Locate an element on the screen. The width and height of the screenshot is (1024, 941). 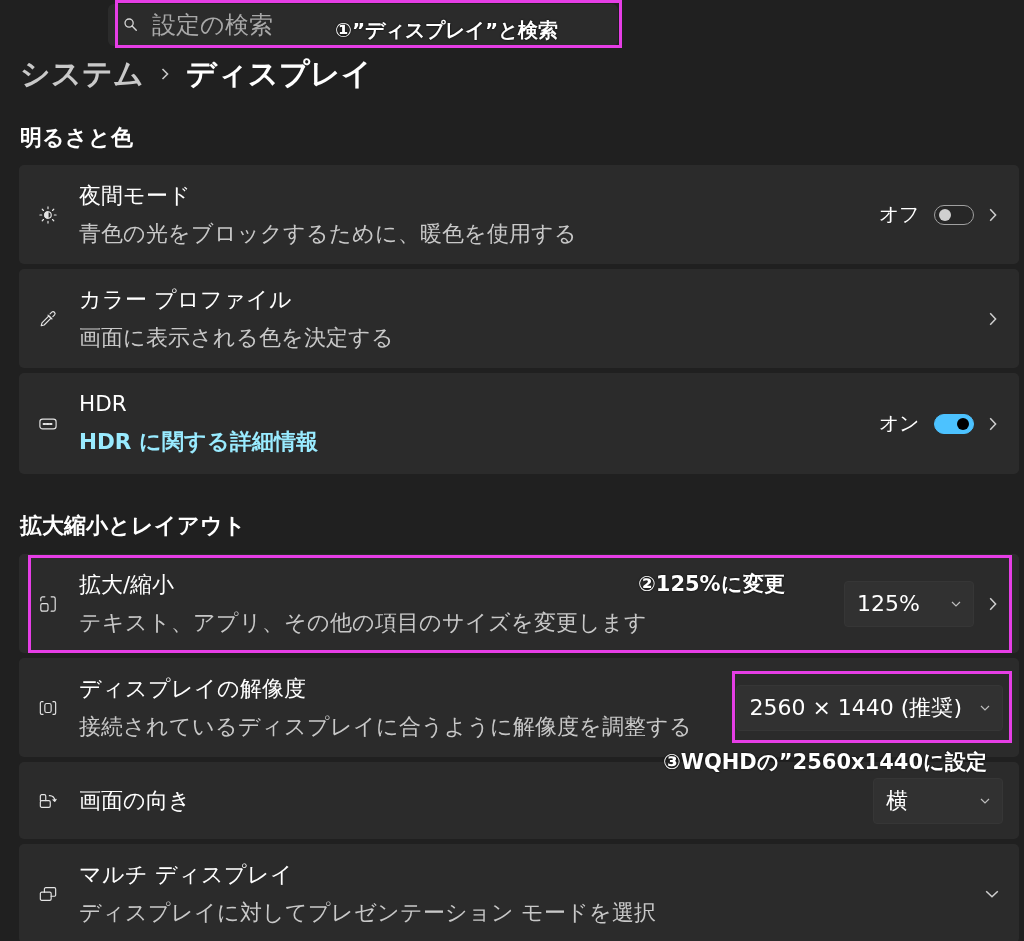
dropdown: 125% is located at coordinates (909, 603).